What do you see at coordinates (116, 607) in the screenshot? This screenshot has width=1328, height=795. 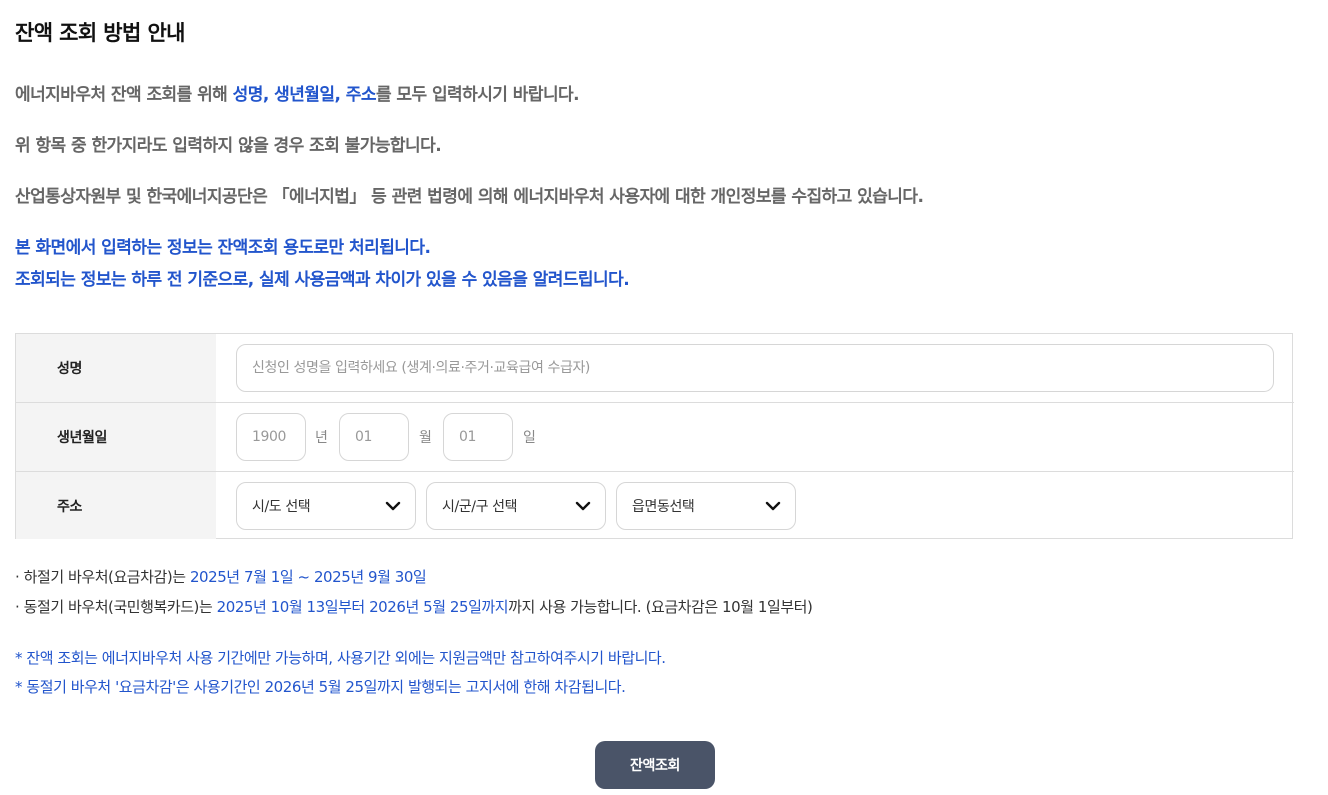 I see `winter-voucher-note-label: · 동절기 바우처(국민행복카드)는` at bounding box center [116, 607].